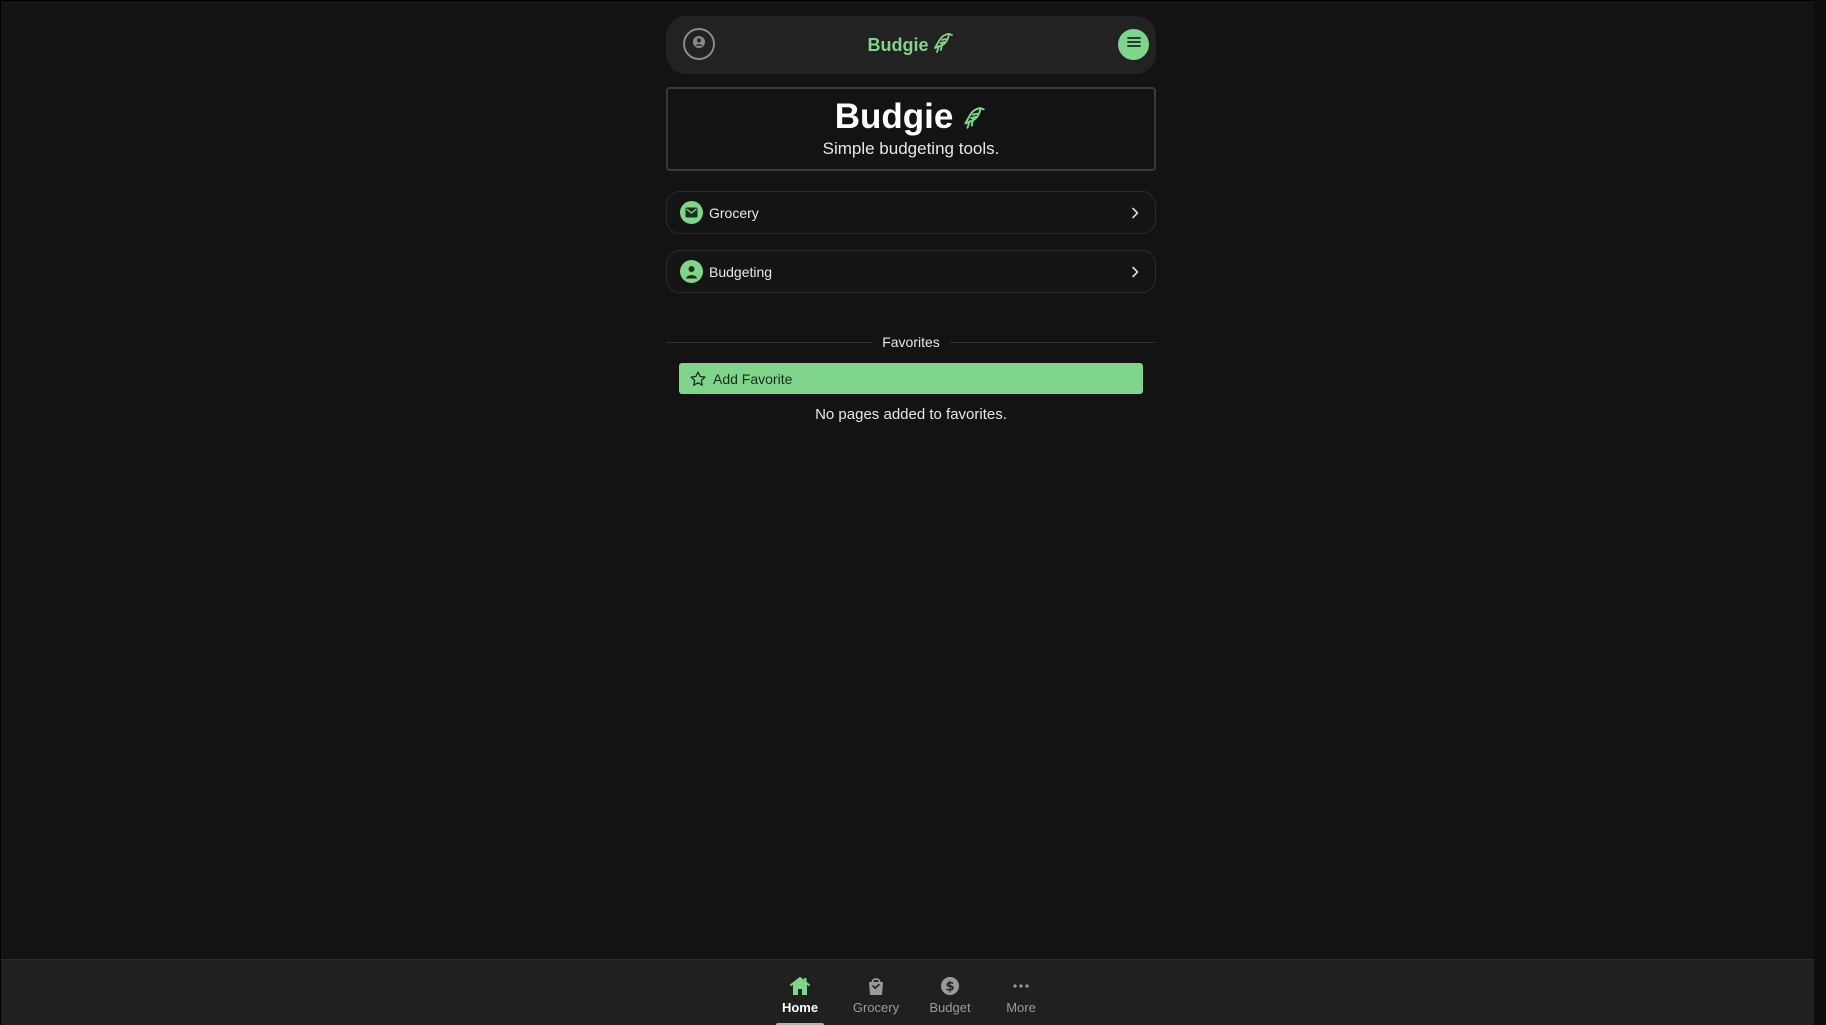  Describe the element at coordinates (800, 986) in the screenshot. I see `home-icon` at that location.